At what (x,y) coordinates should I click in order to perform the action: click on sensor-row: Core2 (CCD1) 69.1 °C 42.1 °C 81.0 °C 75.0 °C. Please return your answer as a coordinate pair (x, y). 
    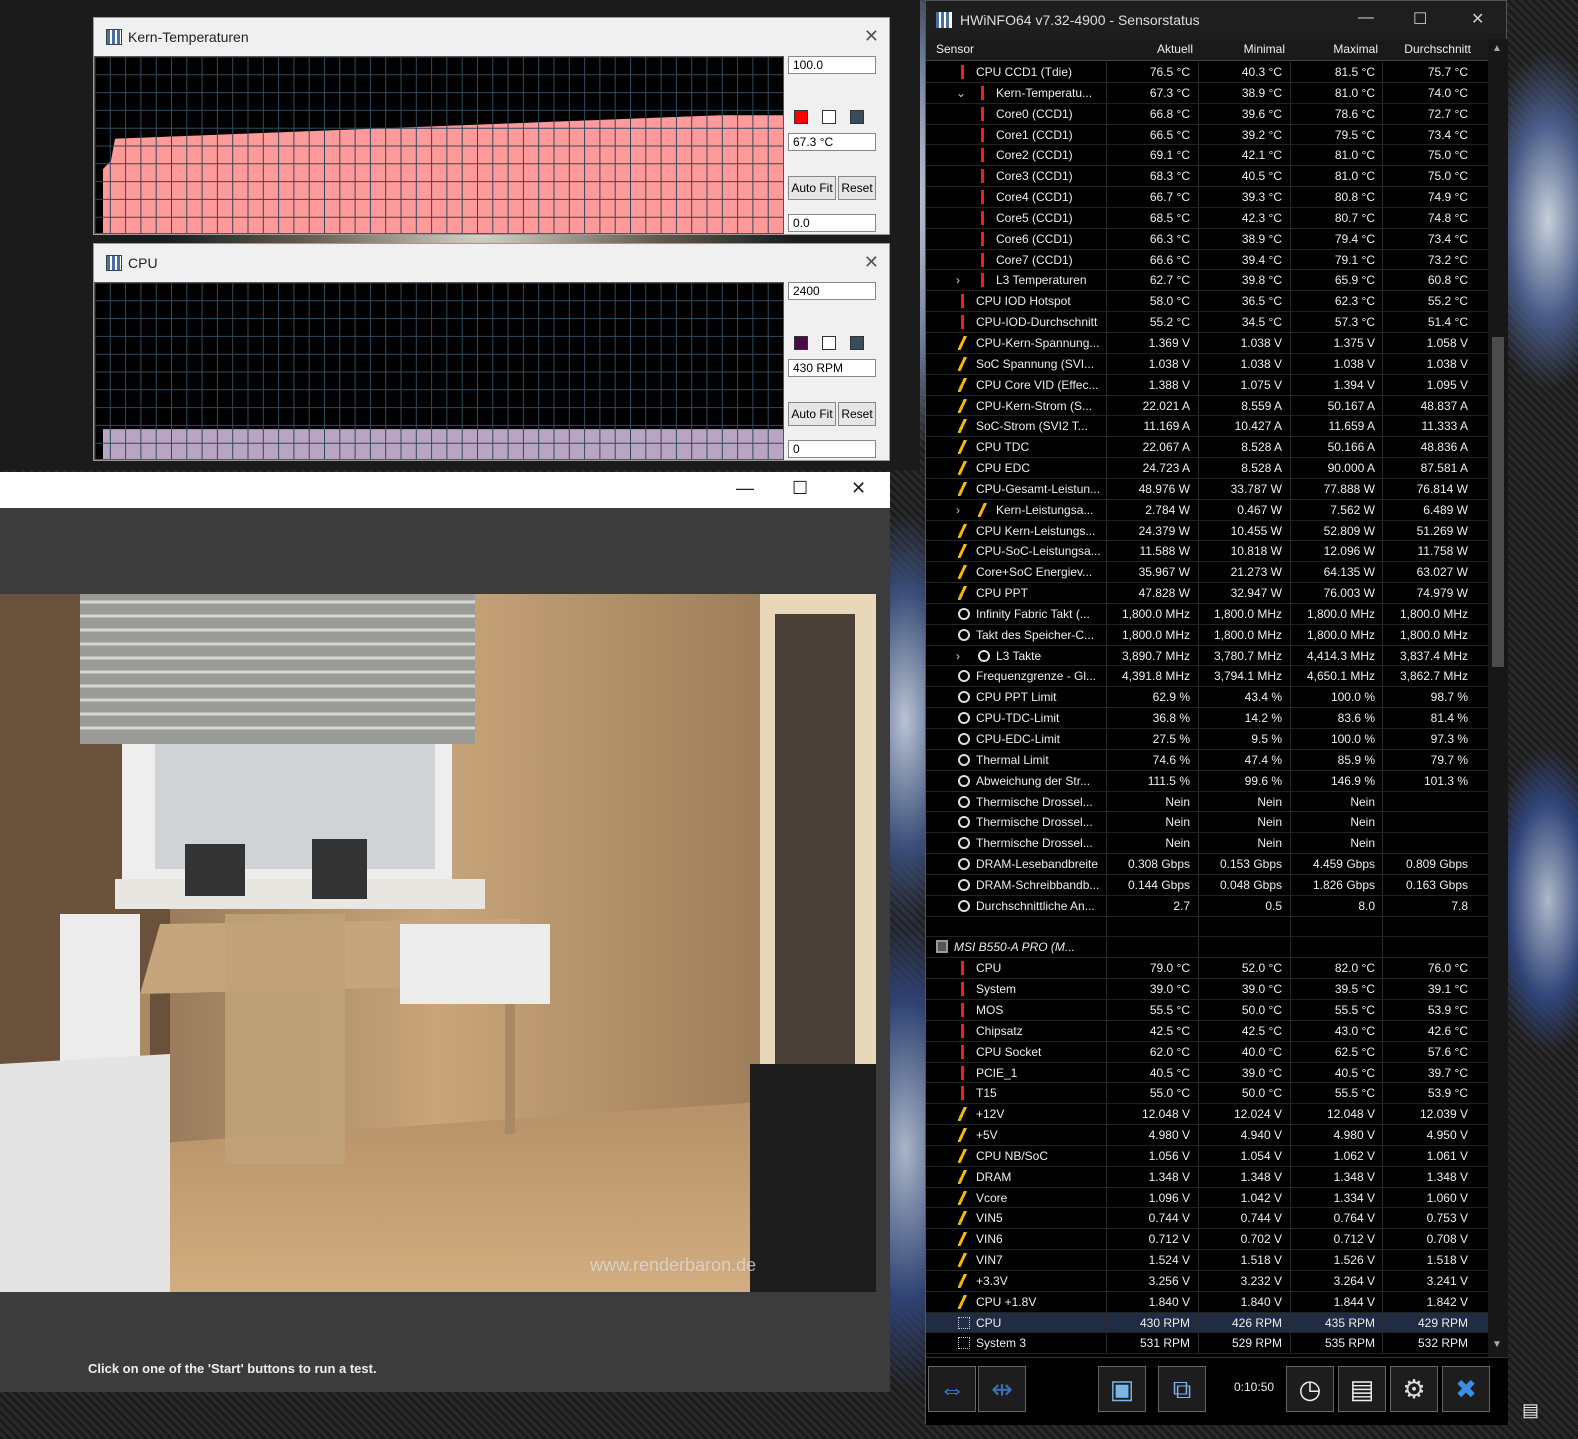
    Looking at the image, I should click on (1207, 156).